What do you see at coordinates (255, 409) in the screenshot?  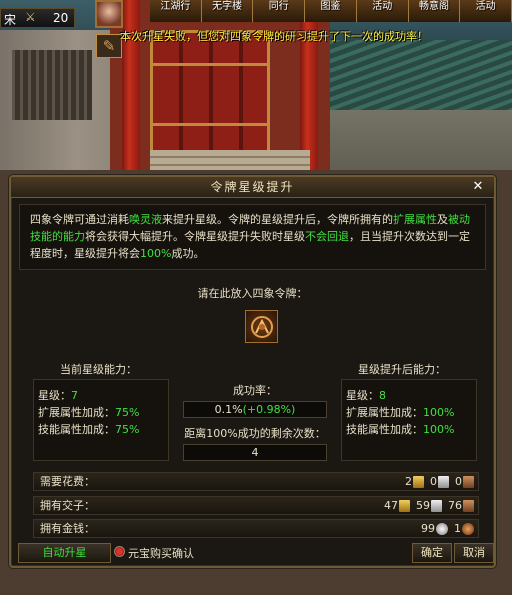 I see `success-rate-box: 0.1%(+0.98%)` at bounding box center [255, 409].